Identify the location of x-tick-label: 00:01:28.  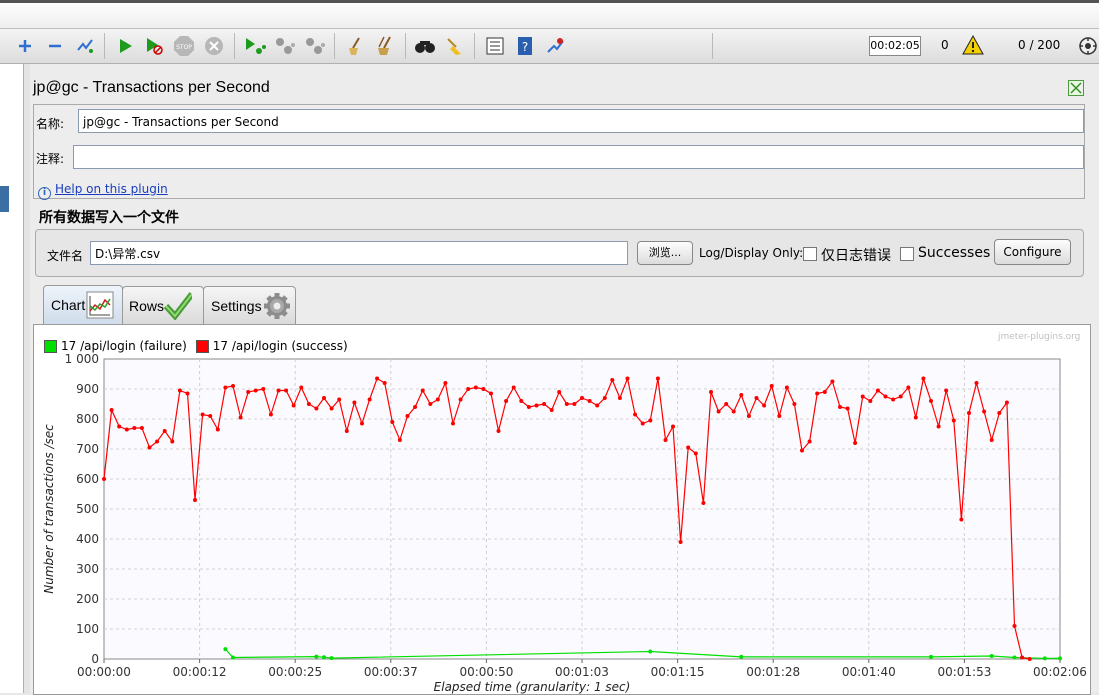
(773, 672).